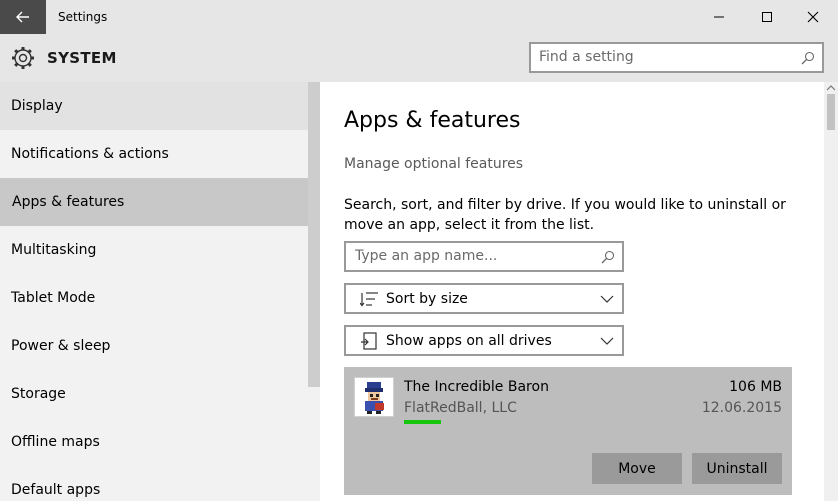 This screenshot has height=501, width=838. Describe the element at coordinates (460, 408) in the screenshot. I see `app-publisher: FlatRedBall, LLC` at that location.